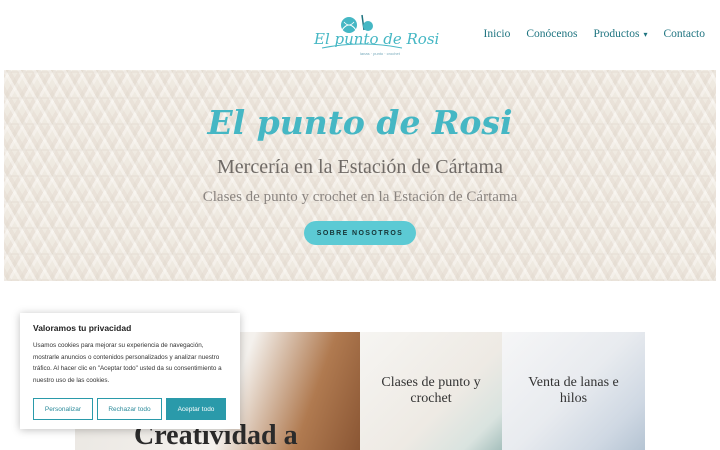  What do you see at coordinates (684, 34) in the screenshot?
I see `nav-item-contacto: Contacto` at bounding box center [684, 34].